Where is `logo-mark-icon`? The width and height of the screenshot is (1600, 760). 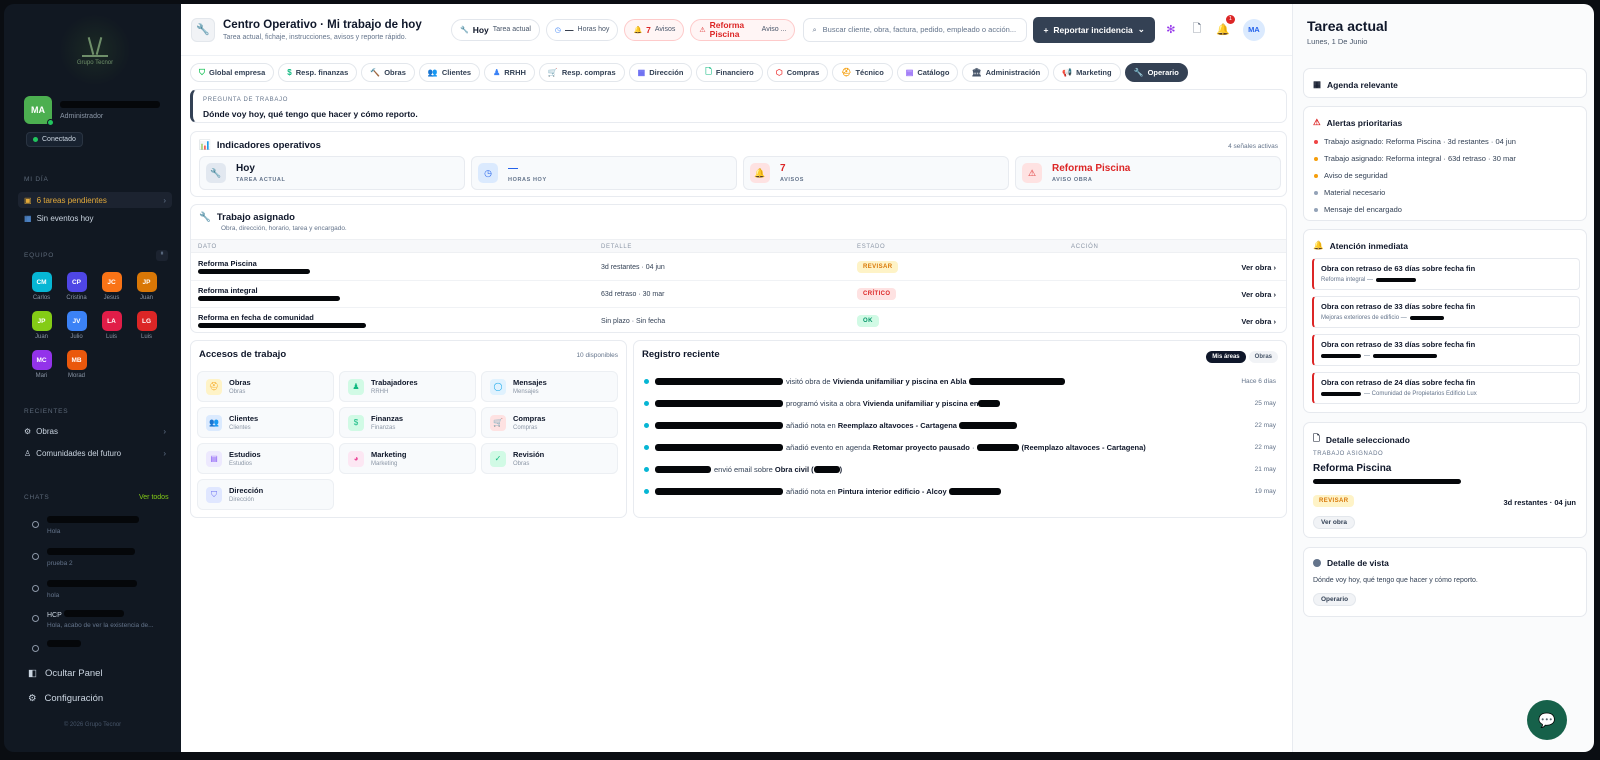 logo-mark-icon is located at coordinates (95, 46).